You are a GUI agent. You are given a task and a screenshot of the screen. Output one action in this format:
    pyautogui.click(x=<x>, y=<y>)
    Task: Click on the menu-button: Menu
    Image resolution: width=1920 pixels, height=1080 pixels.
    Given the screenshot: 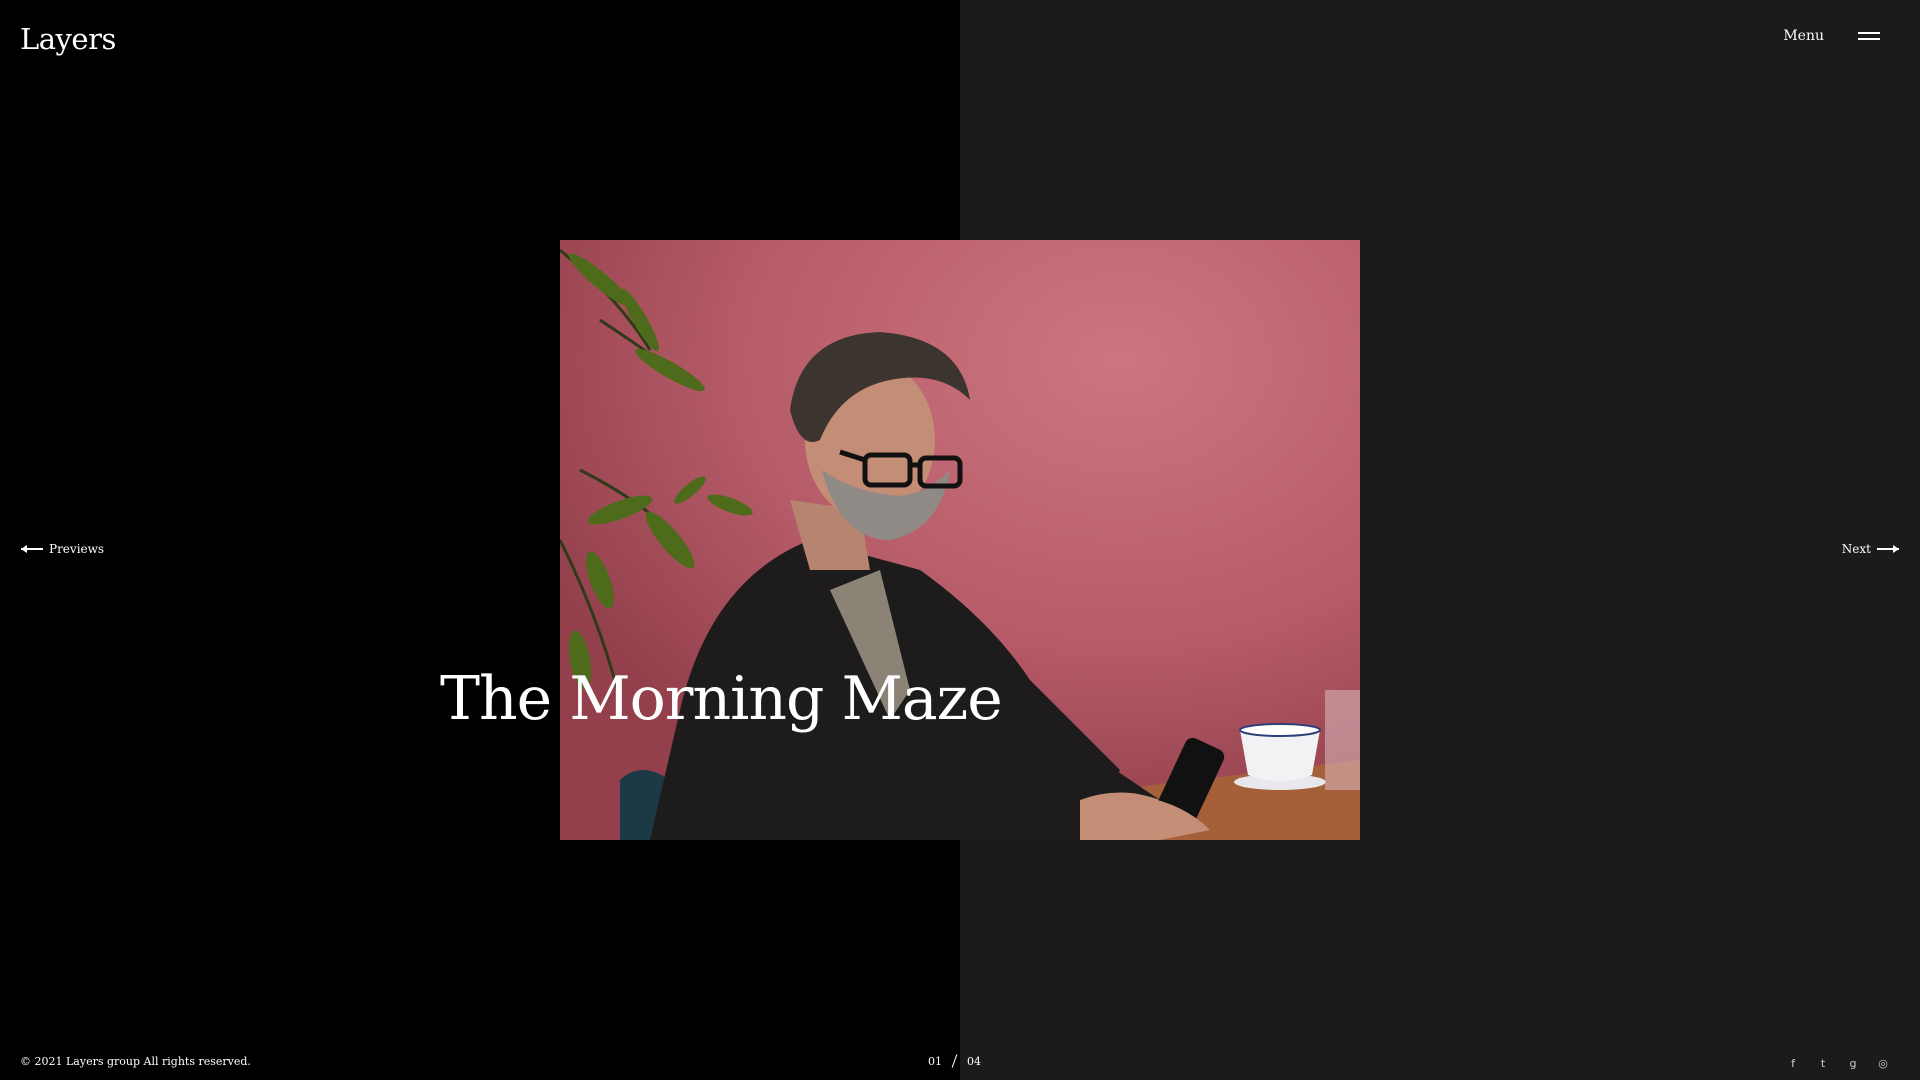 What is the action you would take?
    pyautogui.click(x=1831, y=36)
    